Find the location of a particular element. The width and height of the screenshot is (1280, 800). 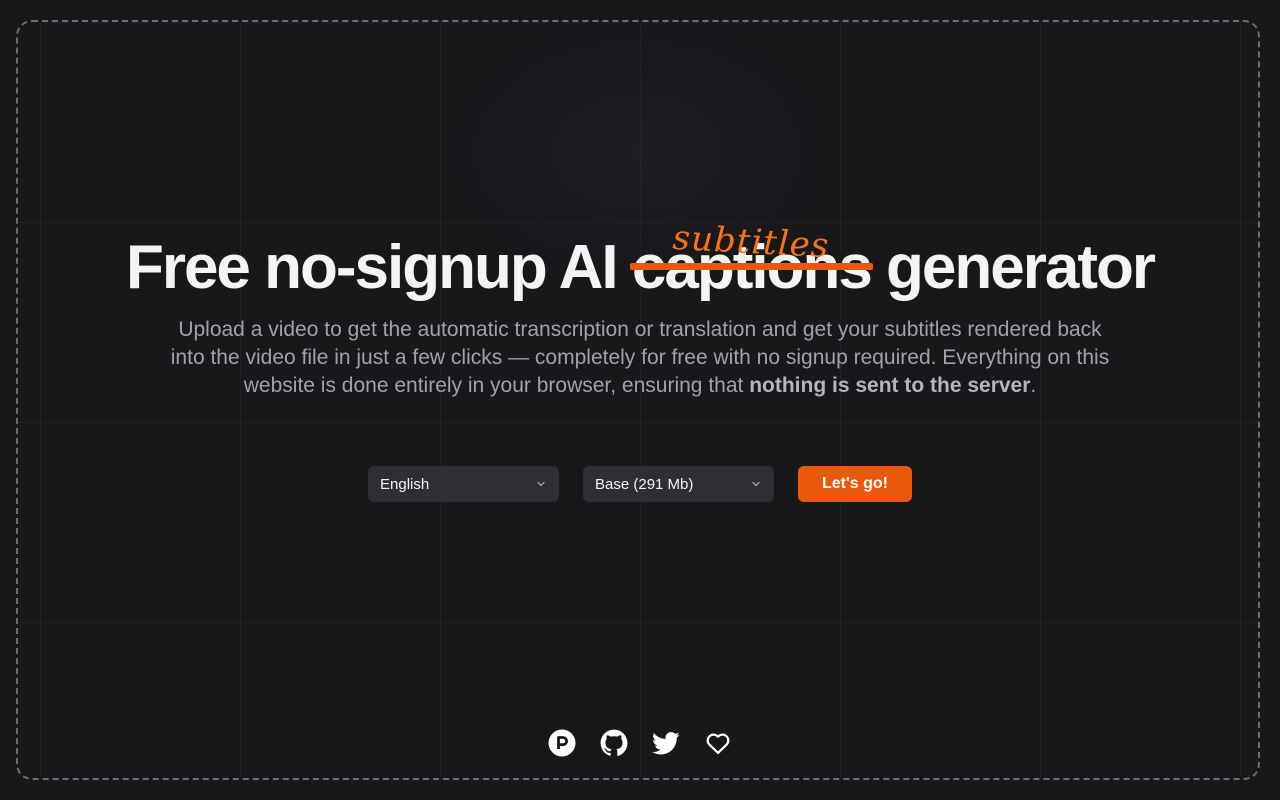

sponsor-link is located at coordinates (718, 743).